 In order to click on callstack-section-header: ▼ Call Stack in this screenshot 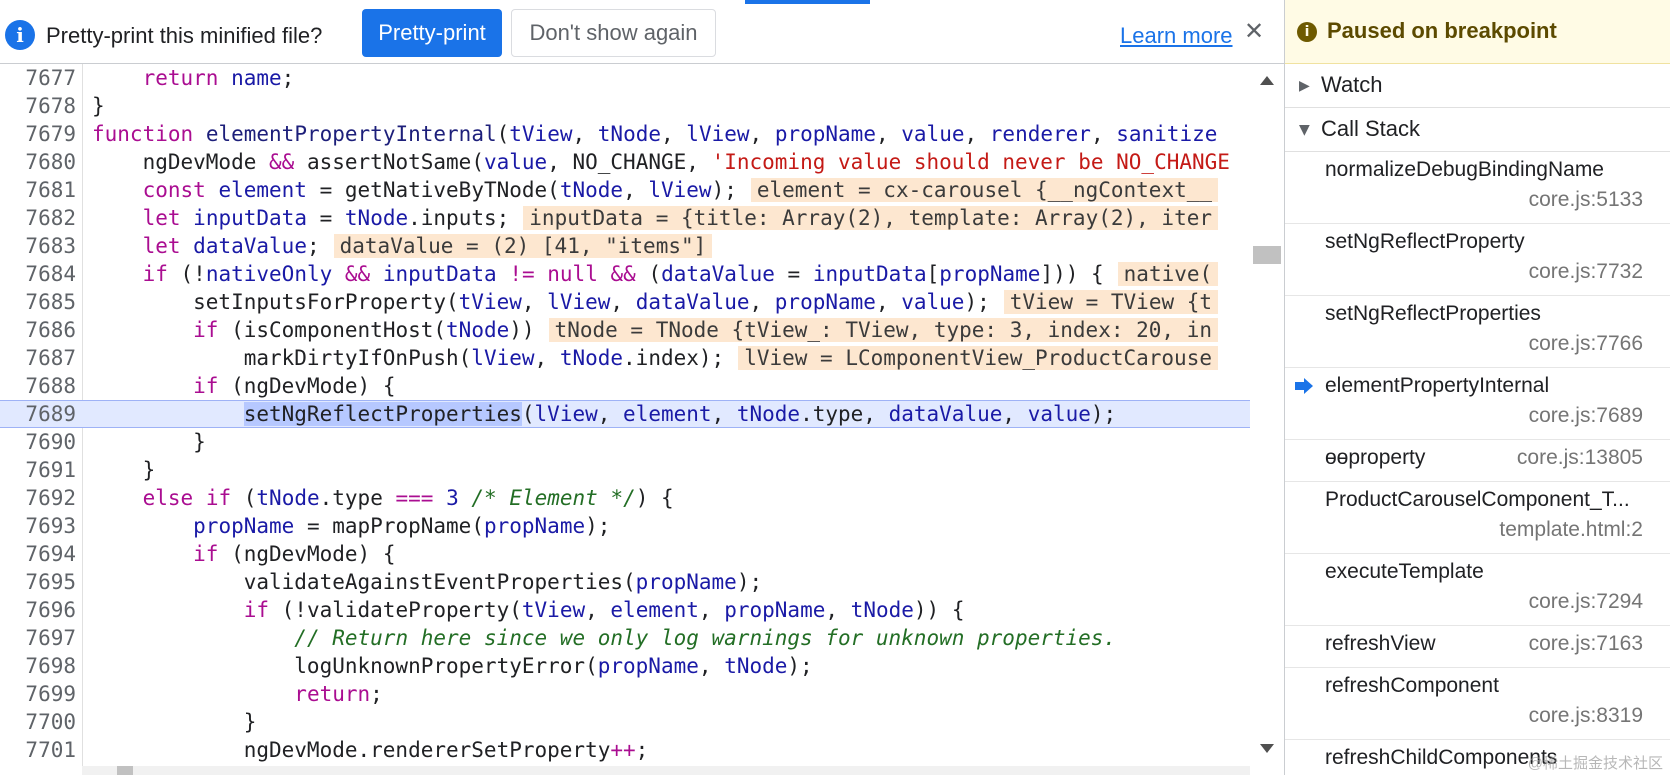, I will do `click(1477, 130)`.